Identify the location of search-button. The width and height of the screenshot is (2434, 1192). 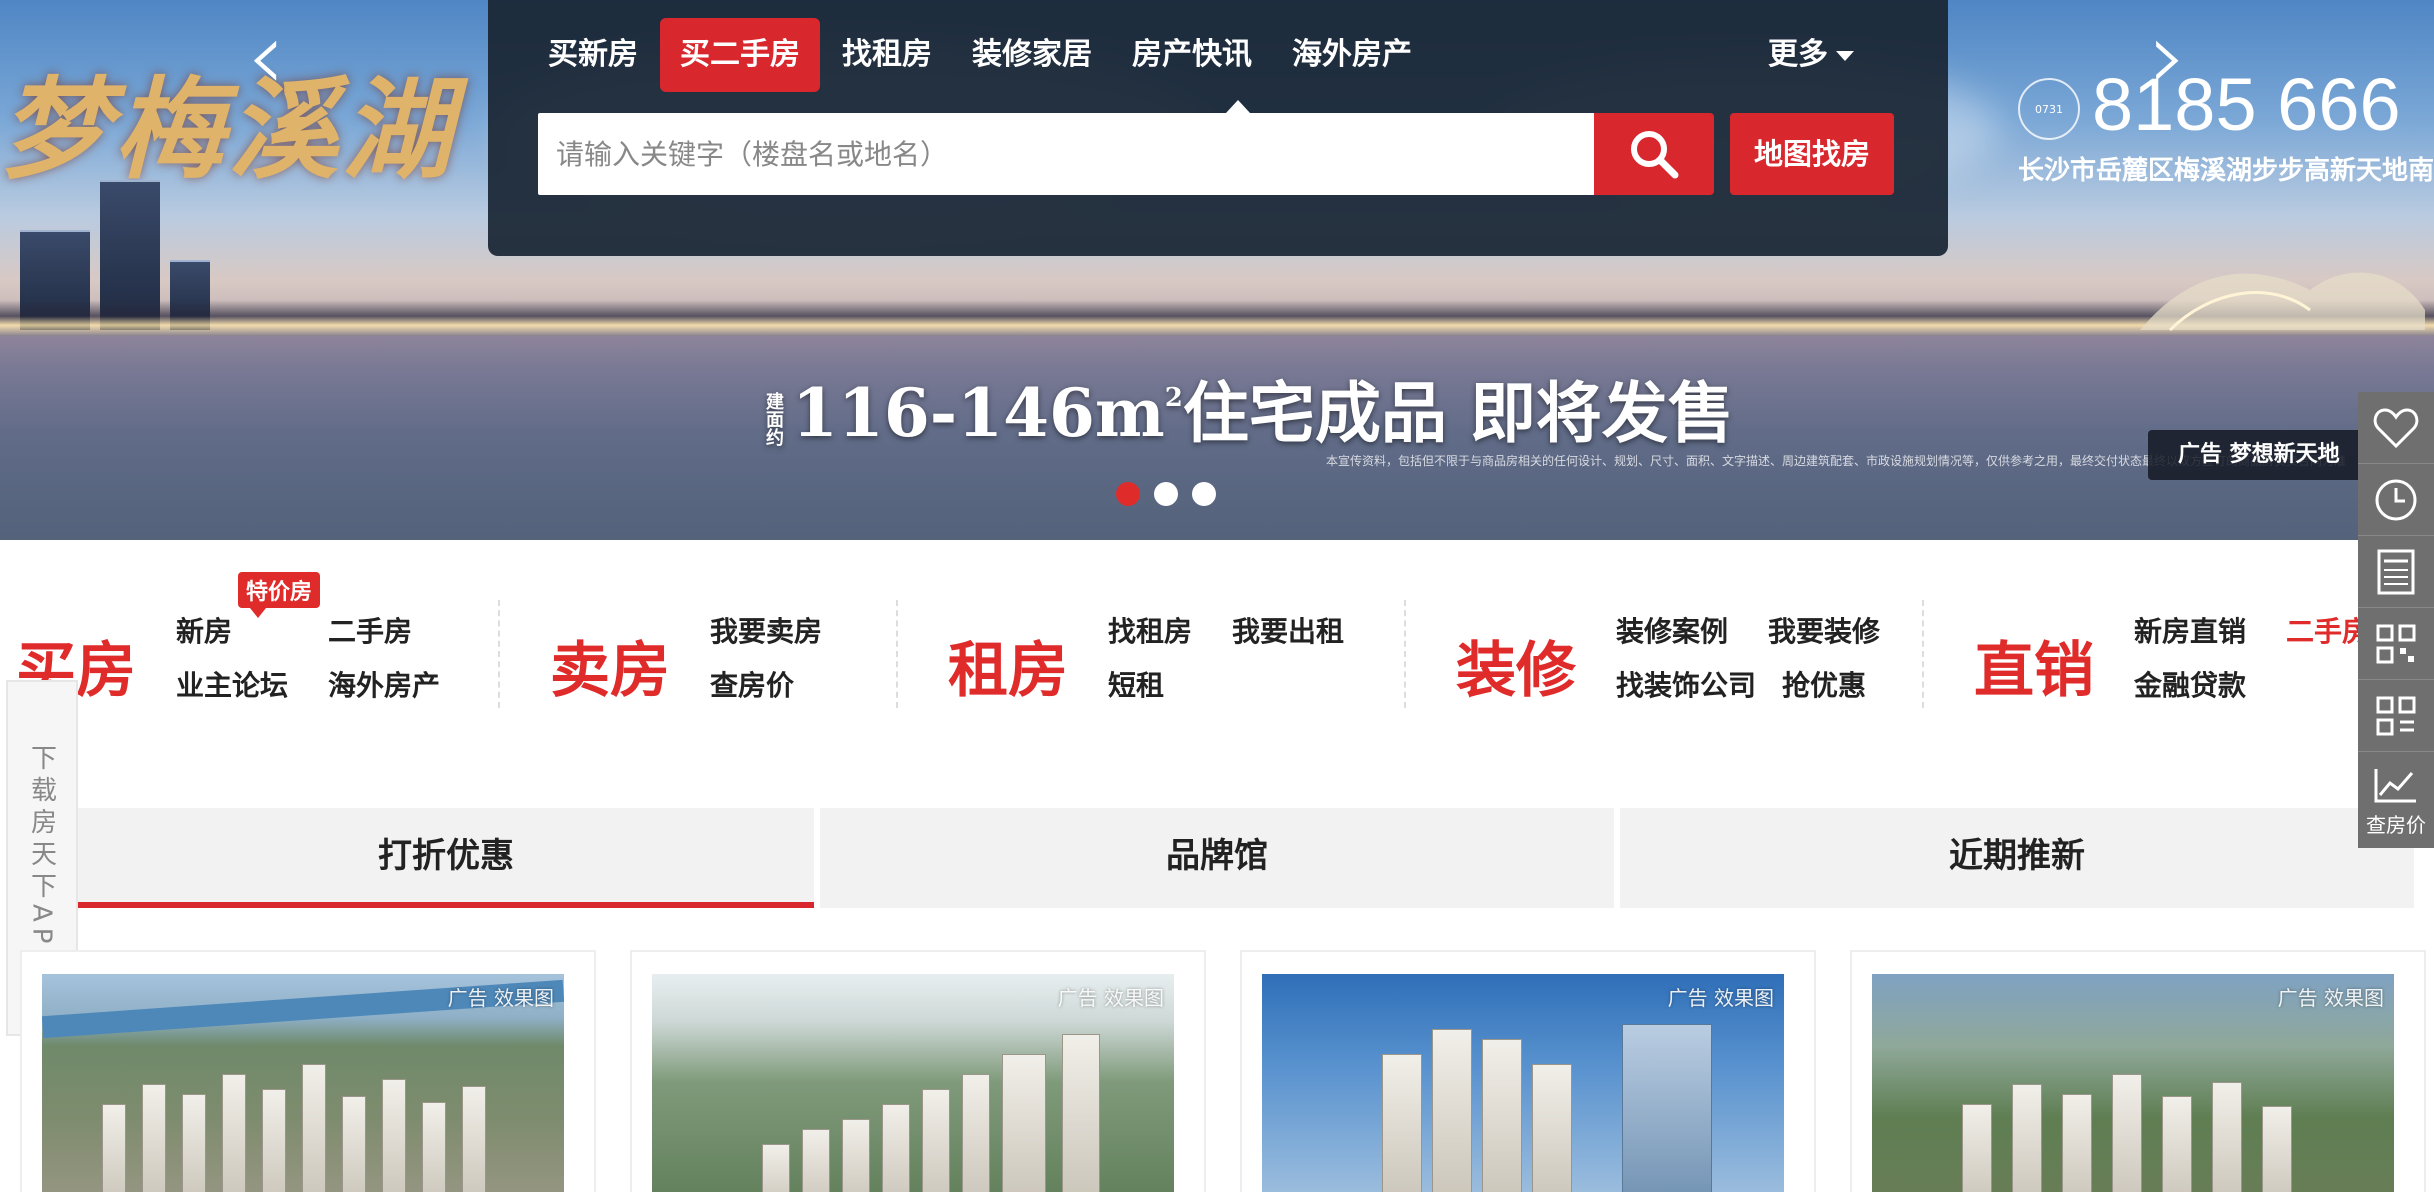
(1654, 154).